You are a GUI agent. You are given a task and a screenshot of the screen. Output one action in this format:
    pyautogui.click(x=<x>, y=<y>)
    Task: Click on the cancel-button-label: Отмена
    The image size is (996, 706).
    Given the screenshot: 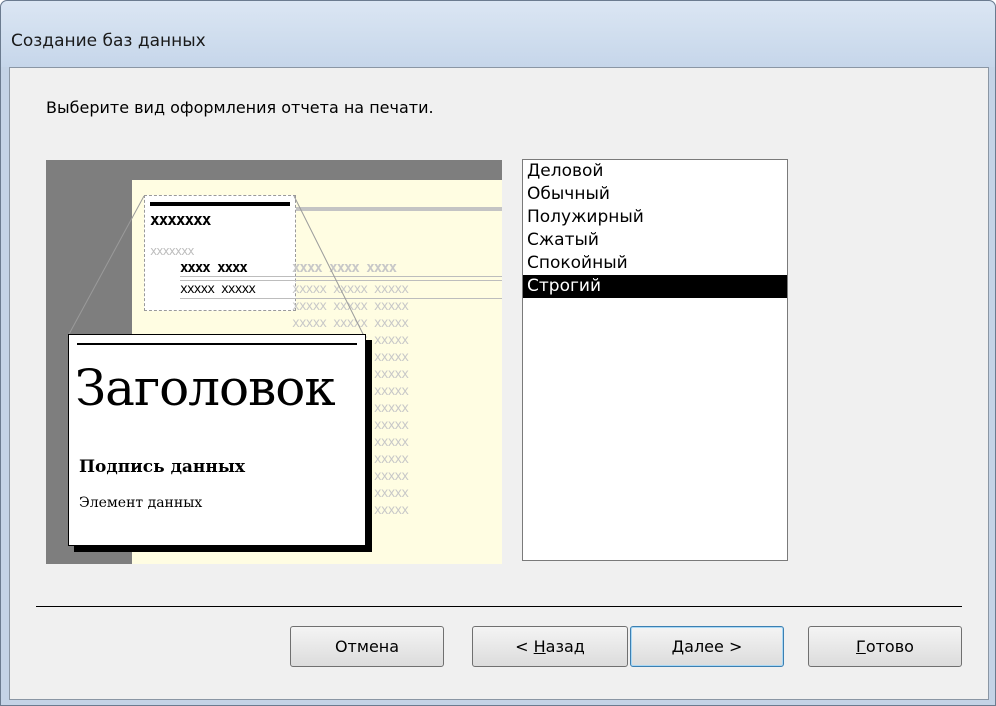 What is the action you would take?
    pyautogui.click(x=367, y=646)
    